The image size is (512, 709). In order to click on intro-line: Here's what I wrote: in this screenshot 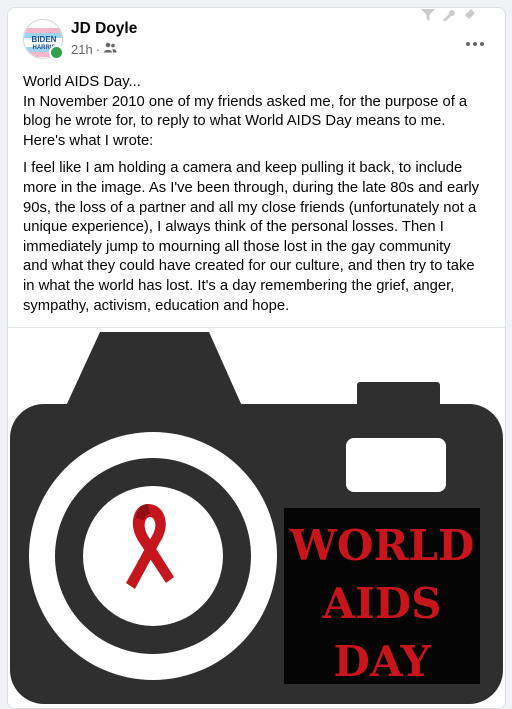, I will do `click(88, 140)`.